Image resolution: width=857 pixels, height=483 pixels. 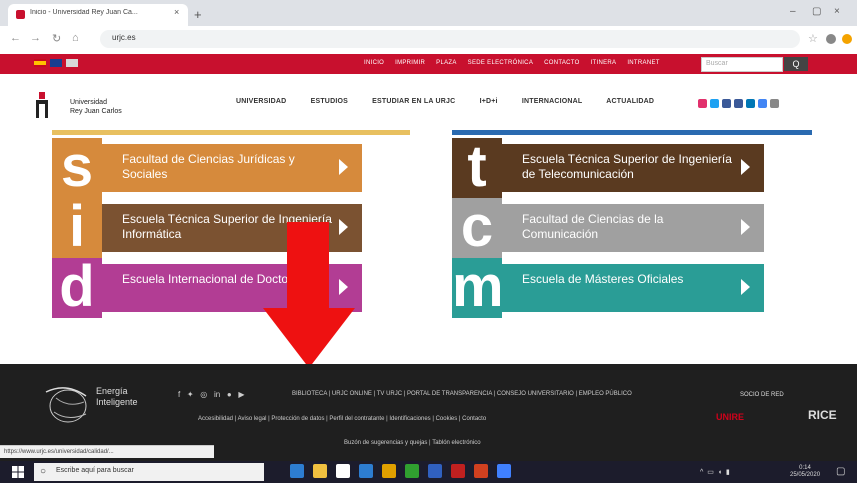 What do you see at coordinates (179, 394) in the screenshot?
I see `facebook-icon: f` at bounding box center [179, 394].